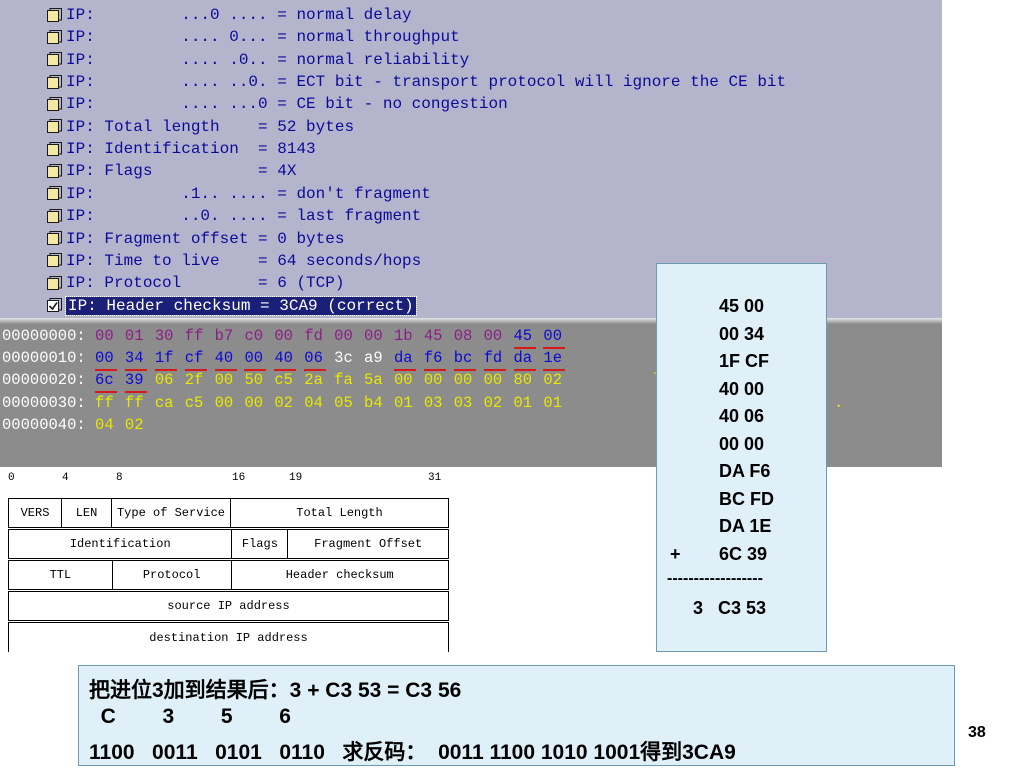 The height and width of the screenshot is (768, 1024). Describe the element at coordinates (226, 336) in the screenshot. I see `hex-byte: b7` at that location.